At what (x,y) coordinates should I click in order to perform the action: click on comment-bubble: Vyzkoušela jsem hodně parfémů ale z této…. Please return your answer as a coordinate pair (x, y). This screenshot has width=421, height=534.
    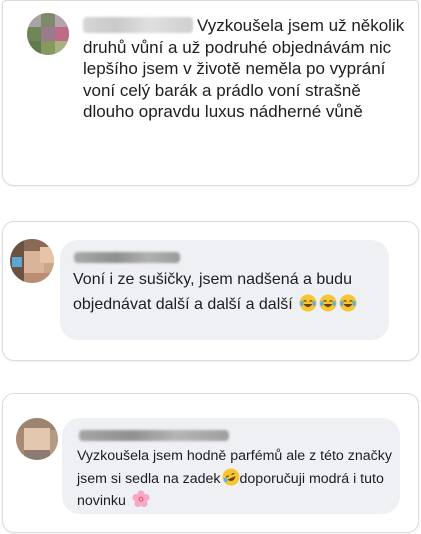
    Looking at the image, I should click on (231, 466).